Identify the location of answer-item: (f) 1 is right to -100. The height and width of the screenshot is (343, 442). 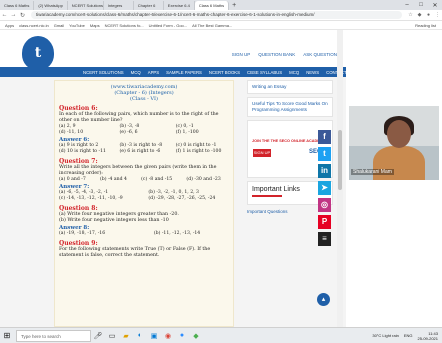
(198, 151).